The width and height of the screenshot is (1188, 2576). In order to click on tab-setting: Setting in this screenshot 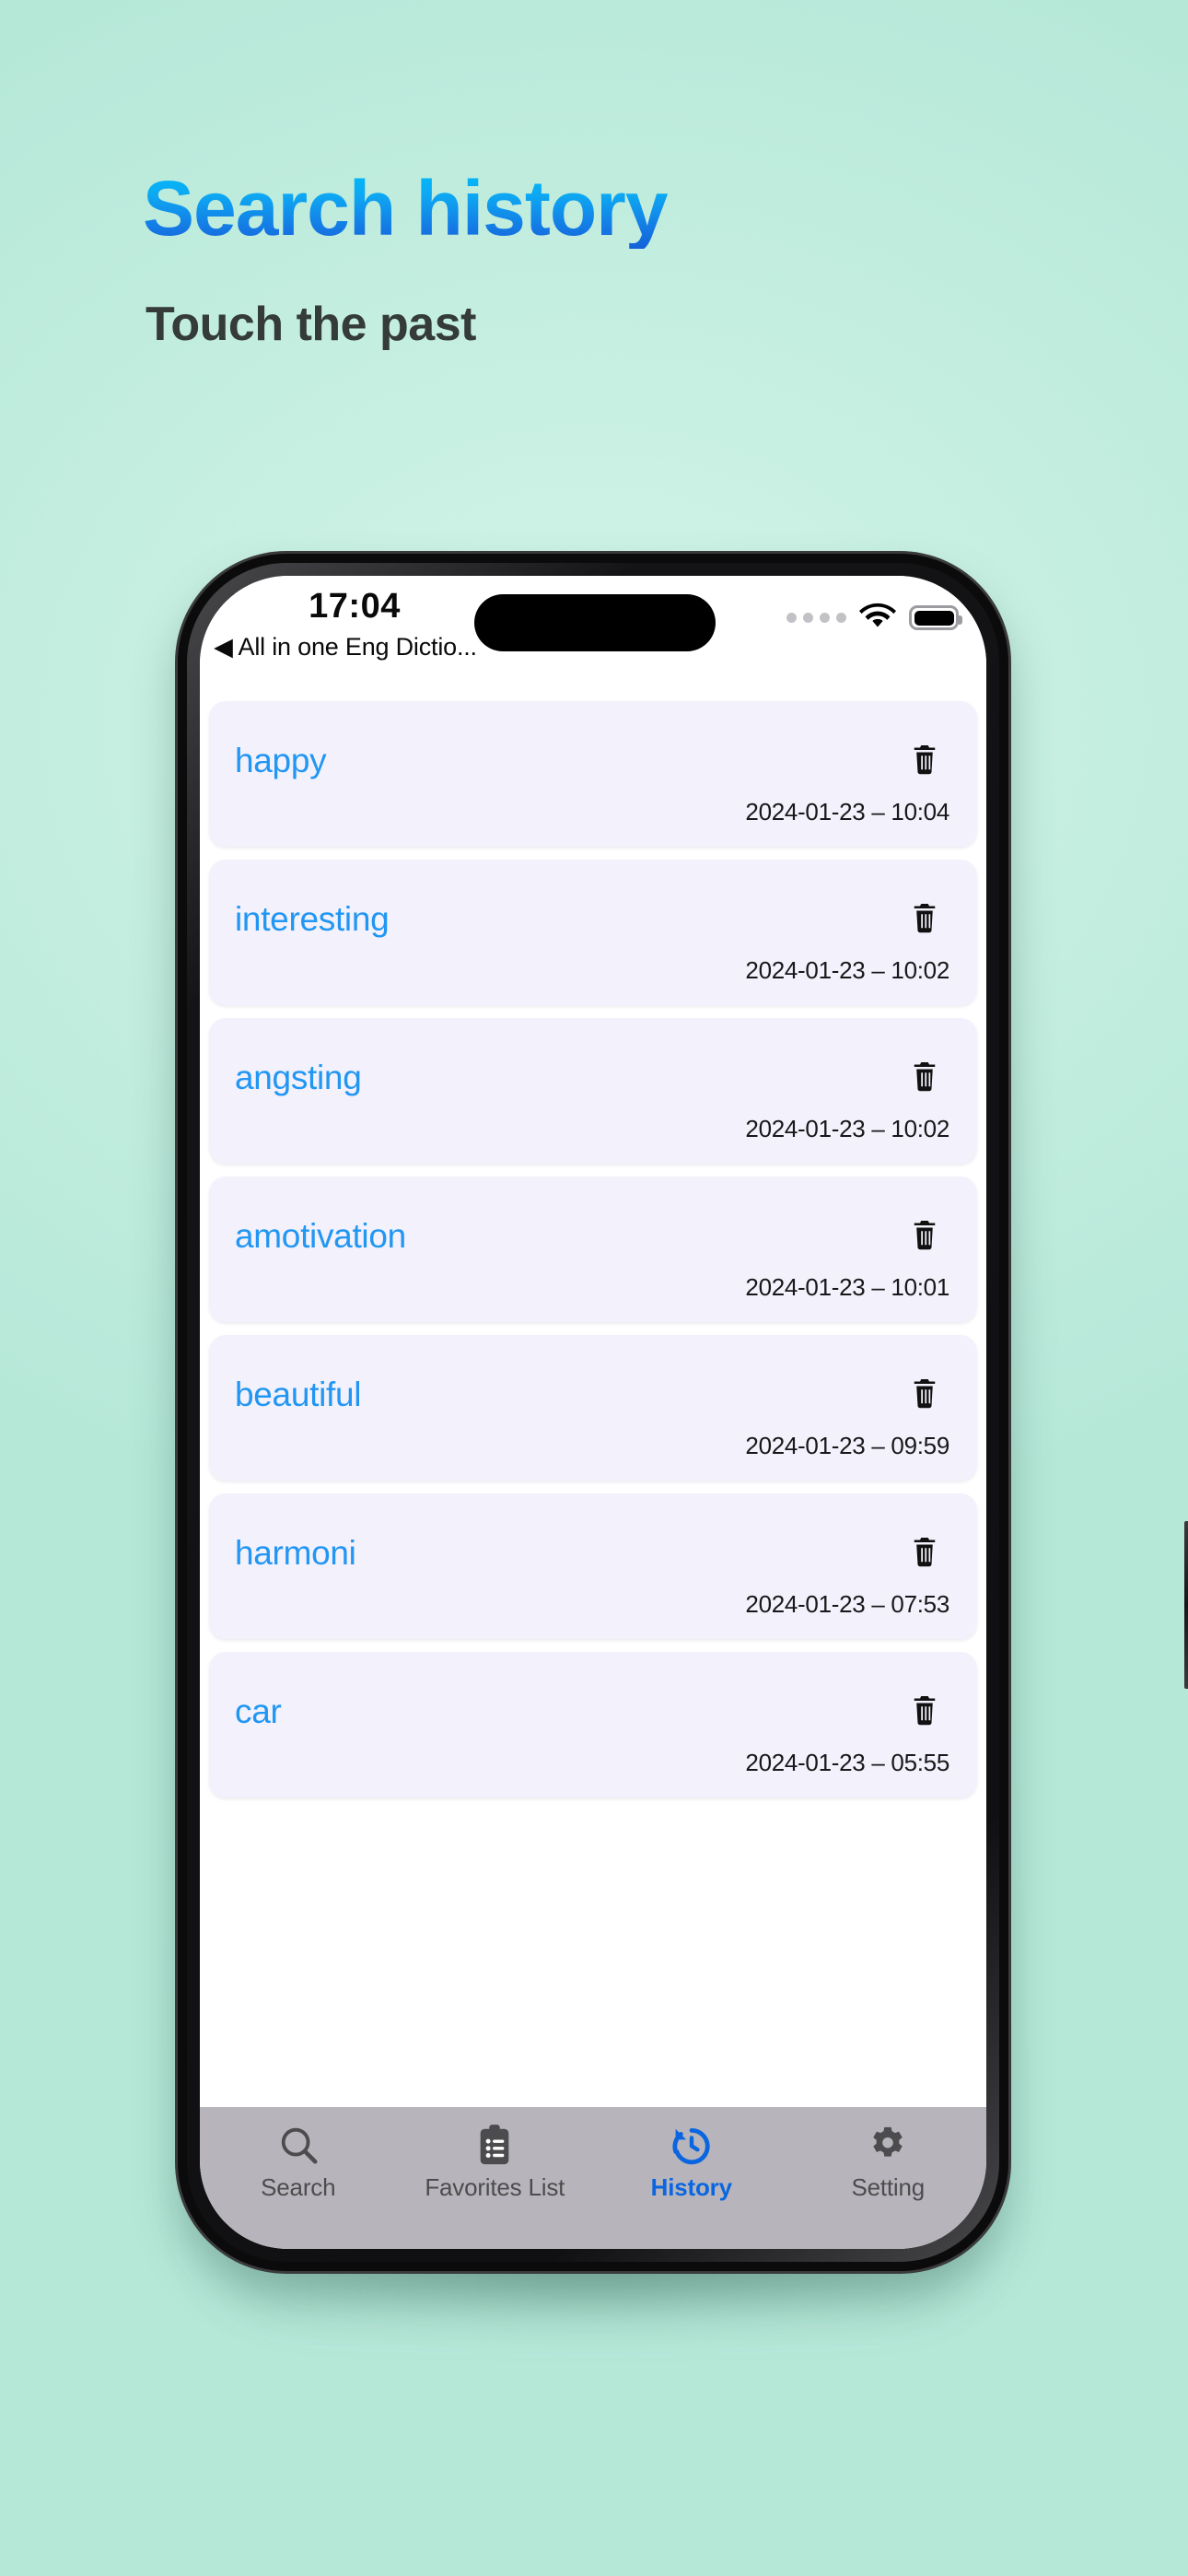, I will do `click(888, 2163)`.